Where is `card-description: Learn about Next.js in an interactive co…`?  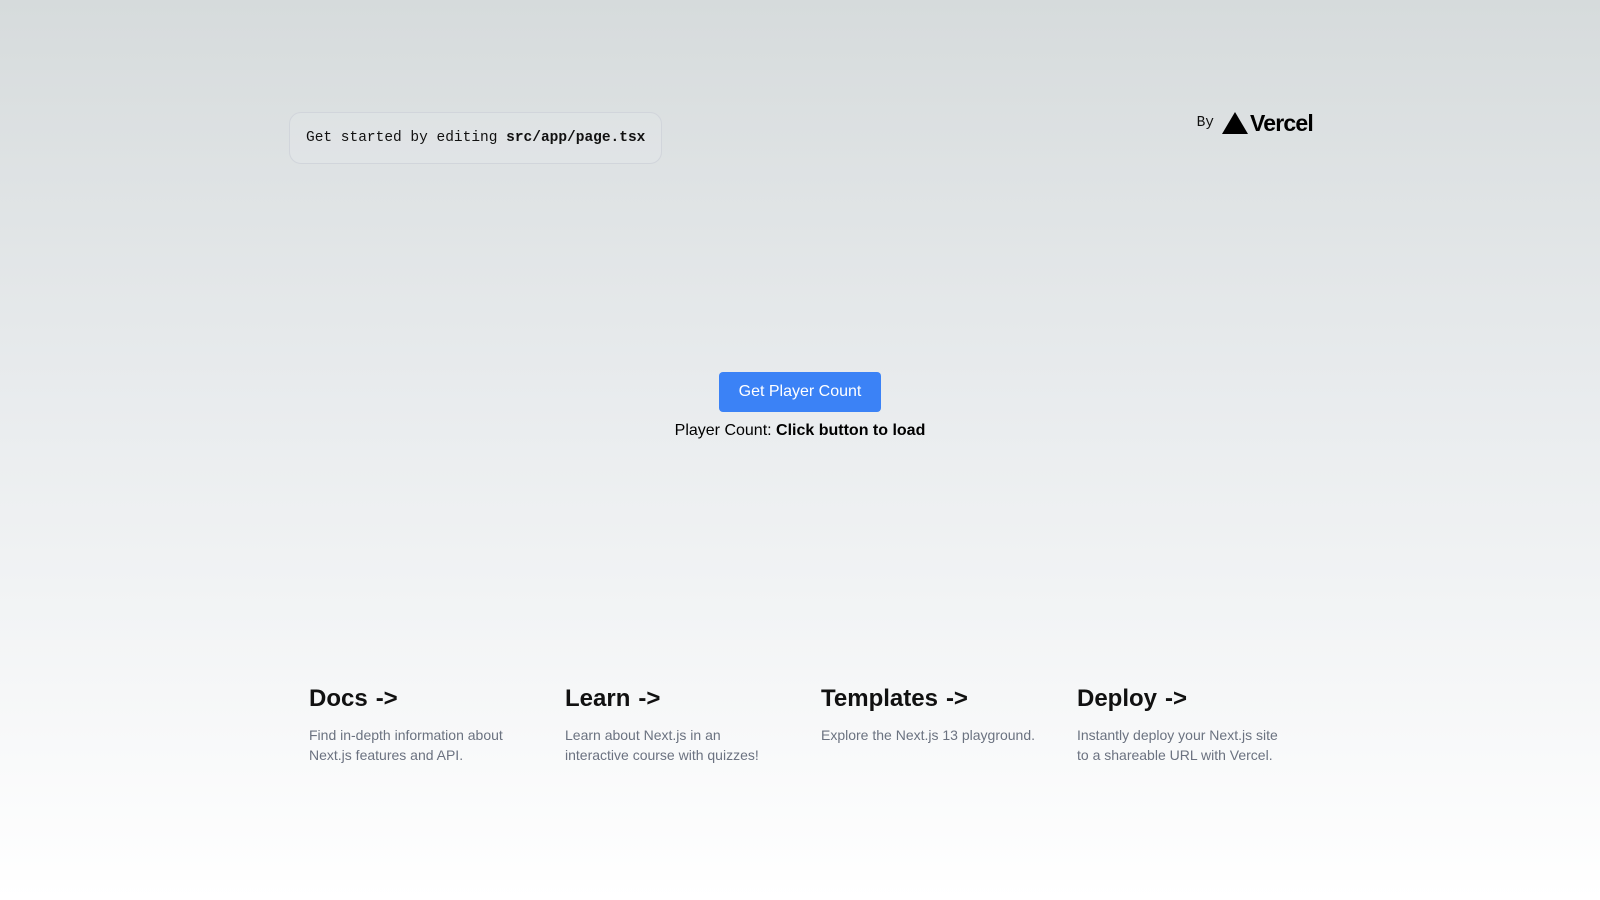
card-description: Learn about Next.js in an interactive co… is located at coordinates (662, 745).